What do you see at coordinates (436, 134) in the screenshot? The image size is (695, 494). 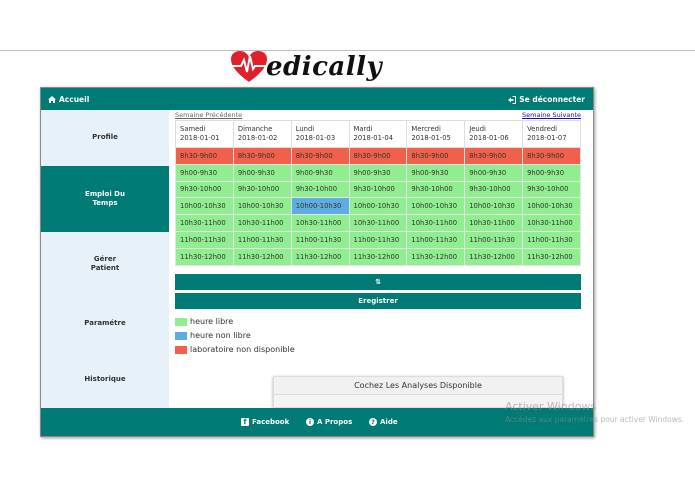 I see `day-header: Mercredi 2018-01-05` at bounding box center [436, 134].